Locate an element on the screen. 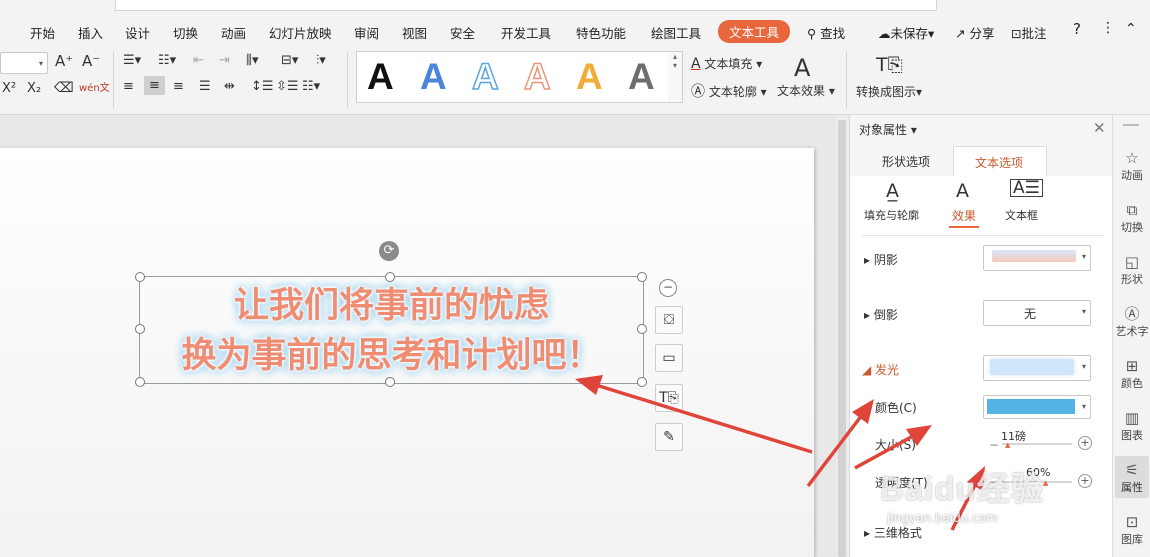 This screenshot has width=1150, height=557. red-arrow-to-glow is located at coordinates (840, 443).